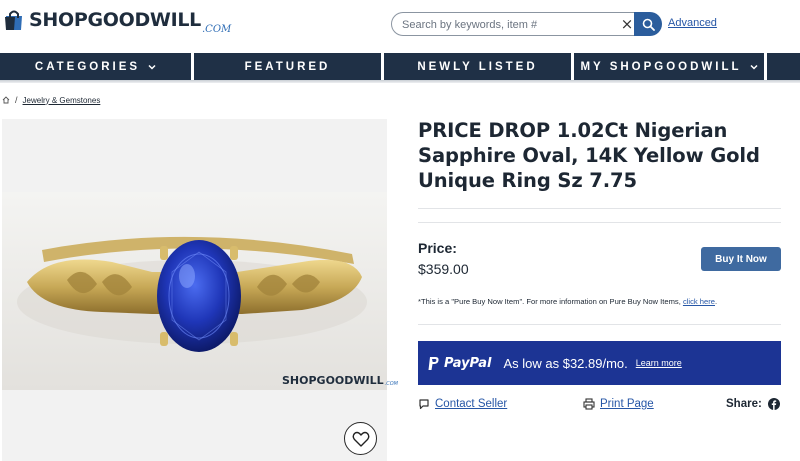 The height and width of the screenshot is (461, 800). I want to click on nav-categories: CATEGORIES, so click(95, 66).